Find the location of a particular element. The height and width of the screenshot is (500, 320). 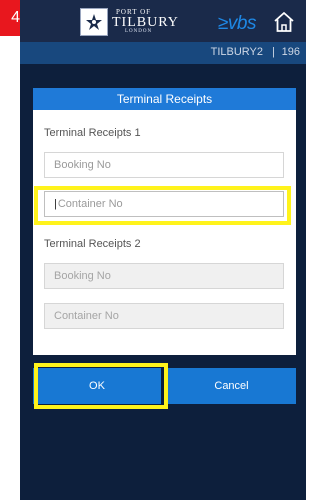

top-bar: PORT OF TILBURY LONDON ≥vbs is located at coordinates (163, 21).